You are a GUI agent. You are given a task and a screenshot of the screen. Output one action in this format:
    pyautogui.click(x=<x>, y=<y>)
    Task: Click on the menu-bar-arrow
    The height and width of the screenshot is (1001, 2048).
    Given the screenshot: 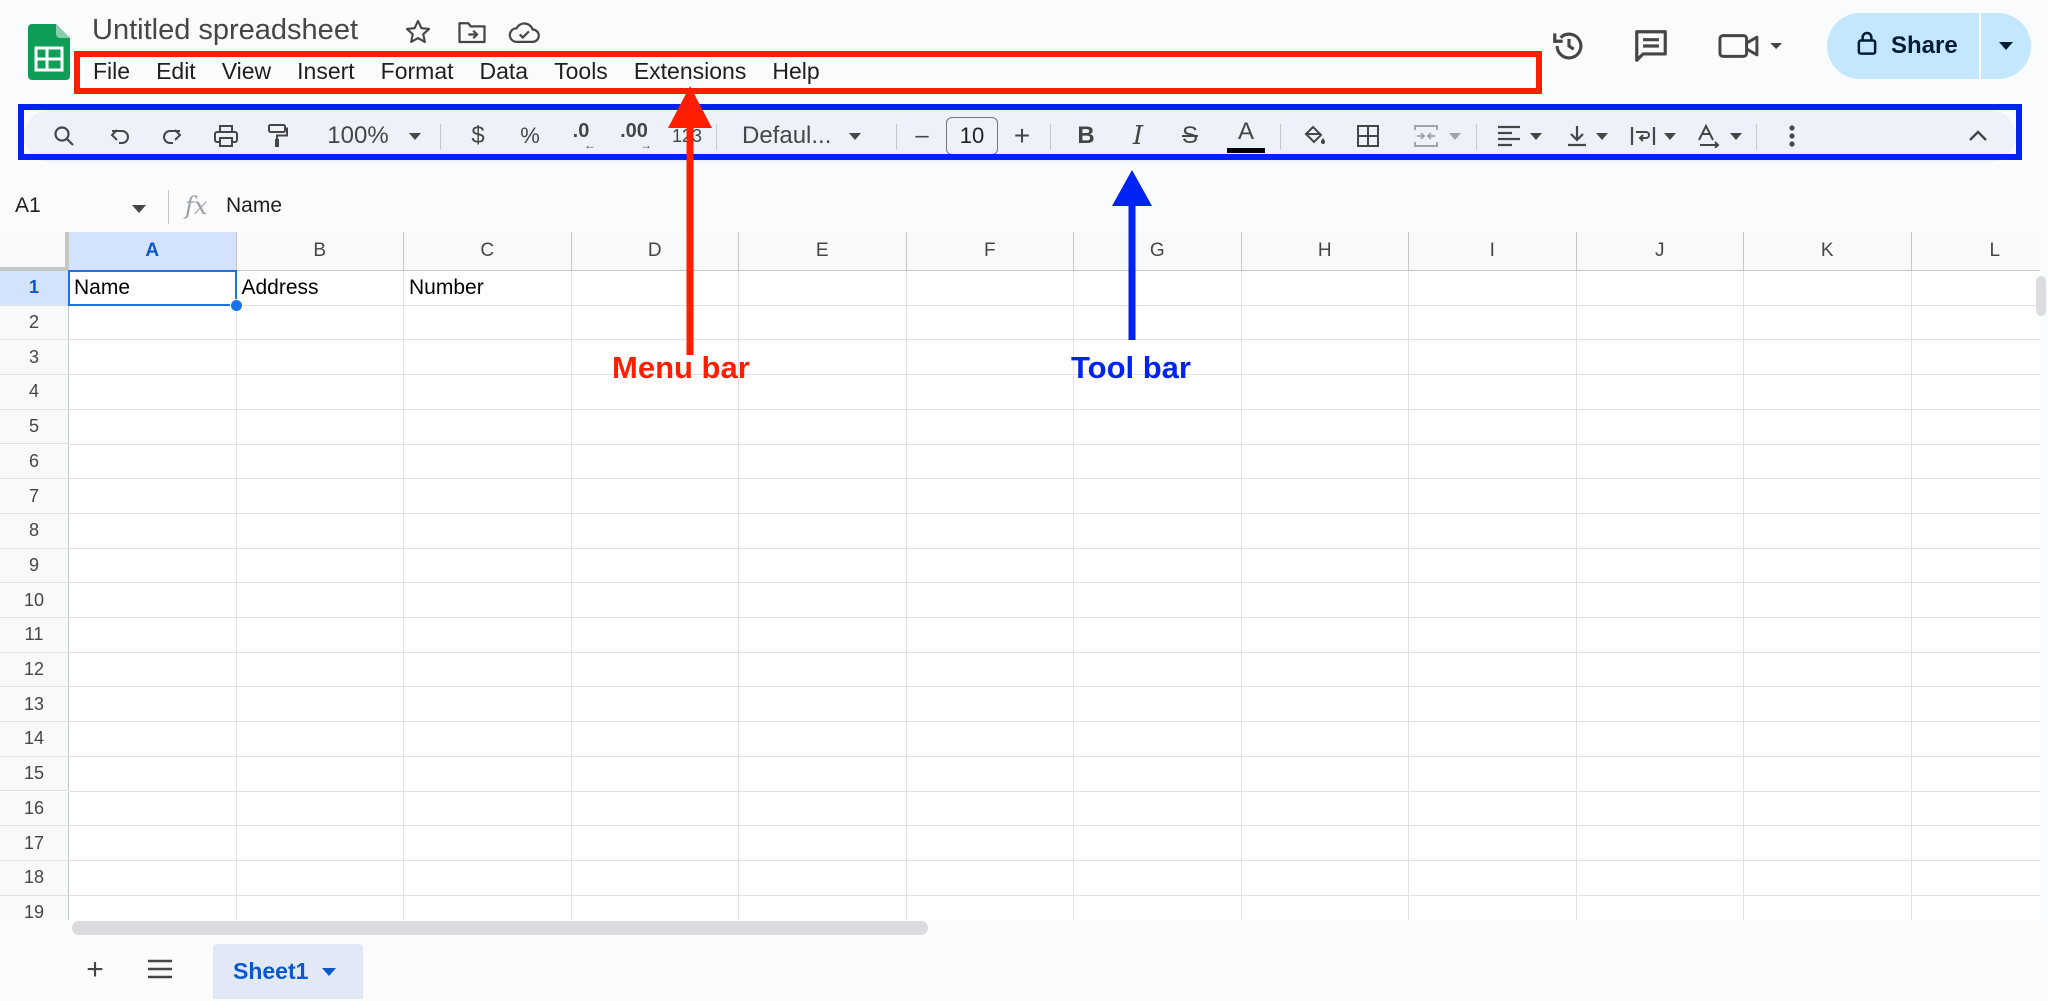 What is the action you would take?
    pyautogui.click(x=690, y=220)
    